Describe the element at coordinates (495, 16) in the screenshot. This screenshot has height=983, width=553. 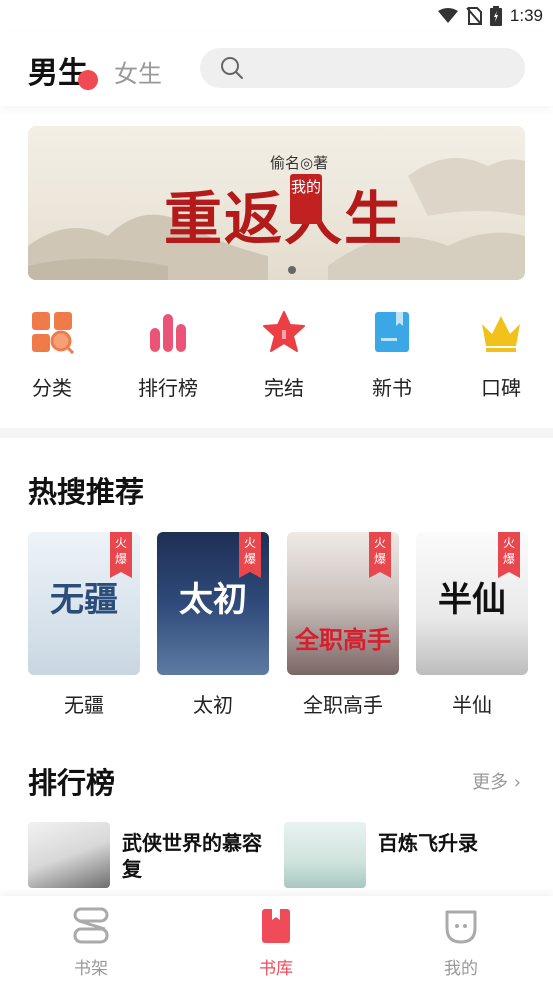
I see `battery-icon` at that location.